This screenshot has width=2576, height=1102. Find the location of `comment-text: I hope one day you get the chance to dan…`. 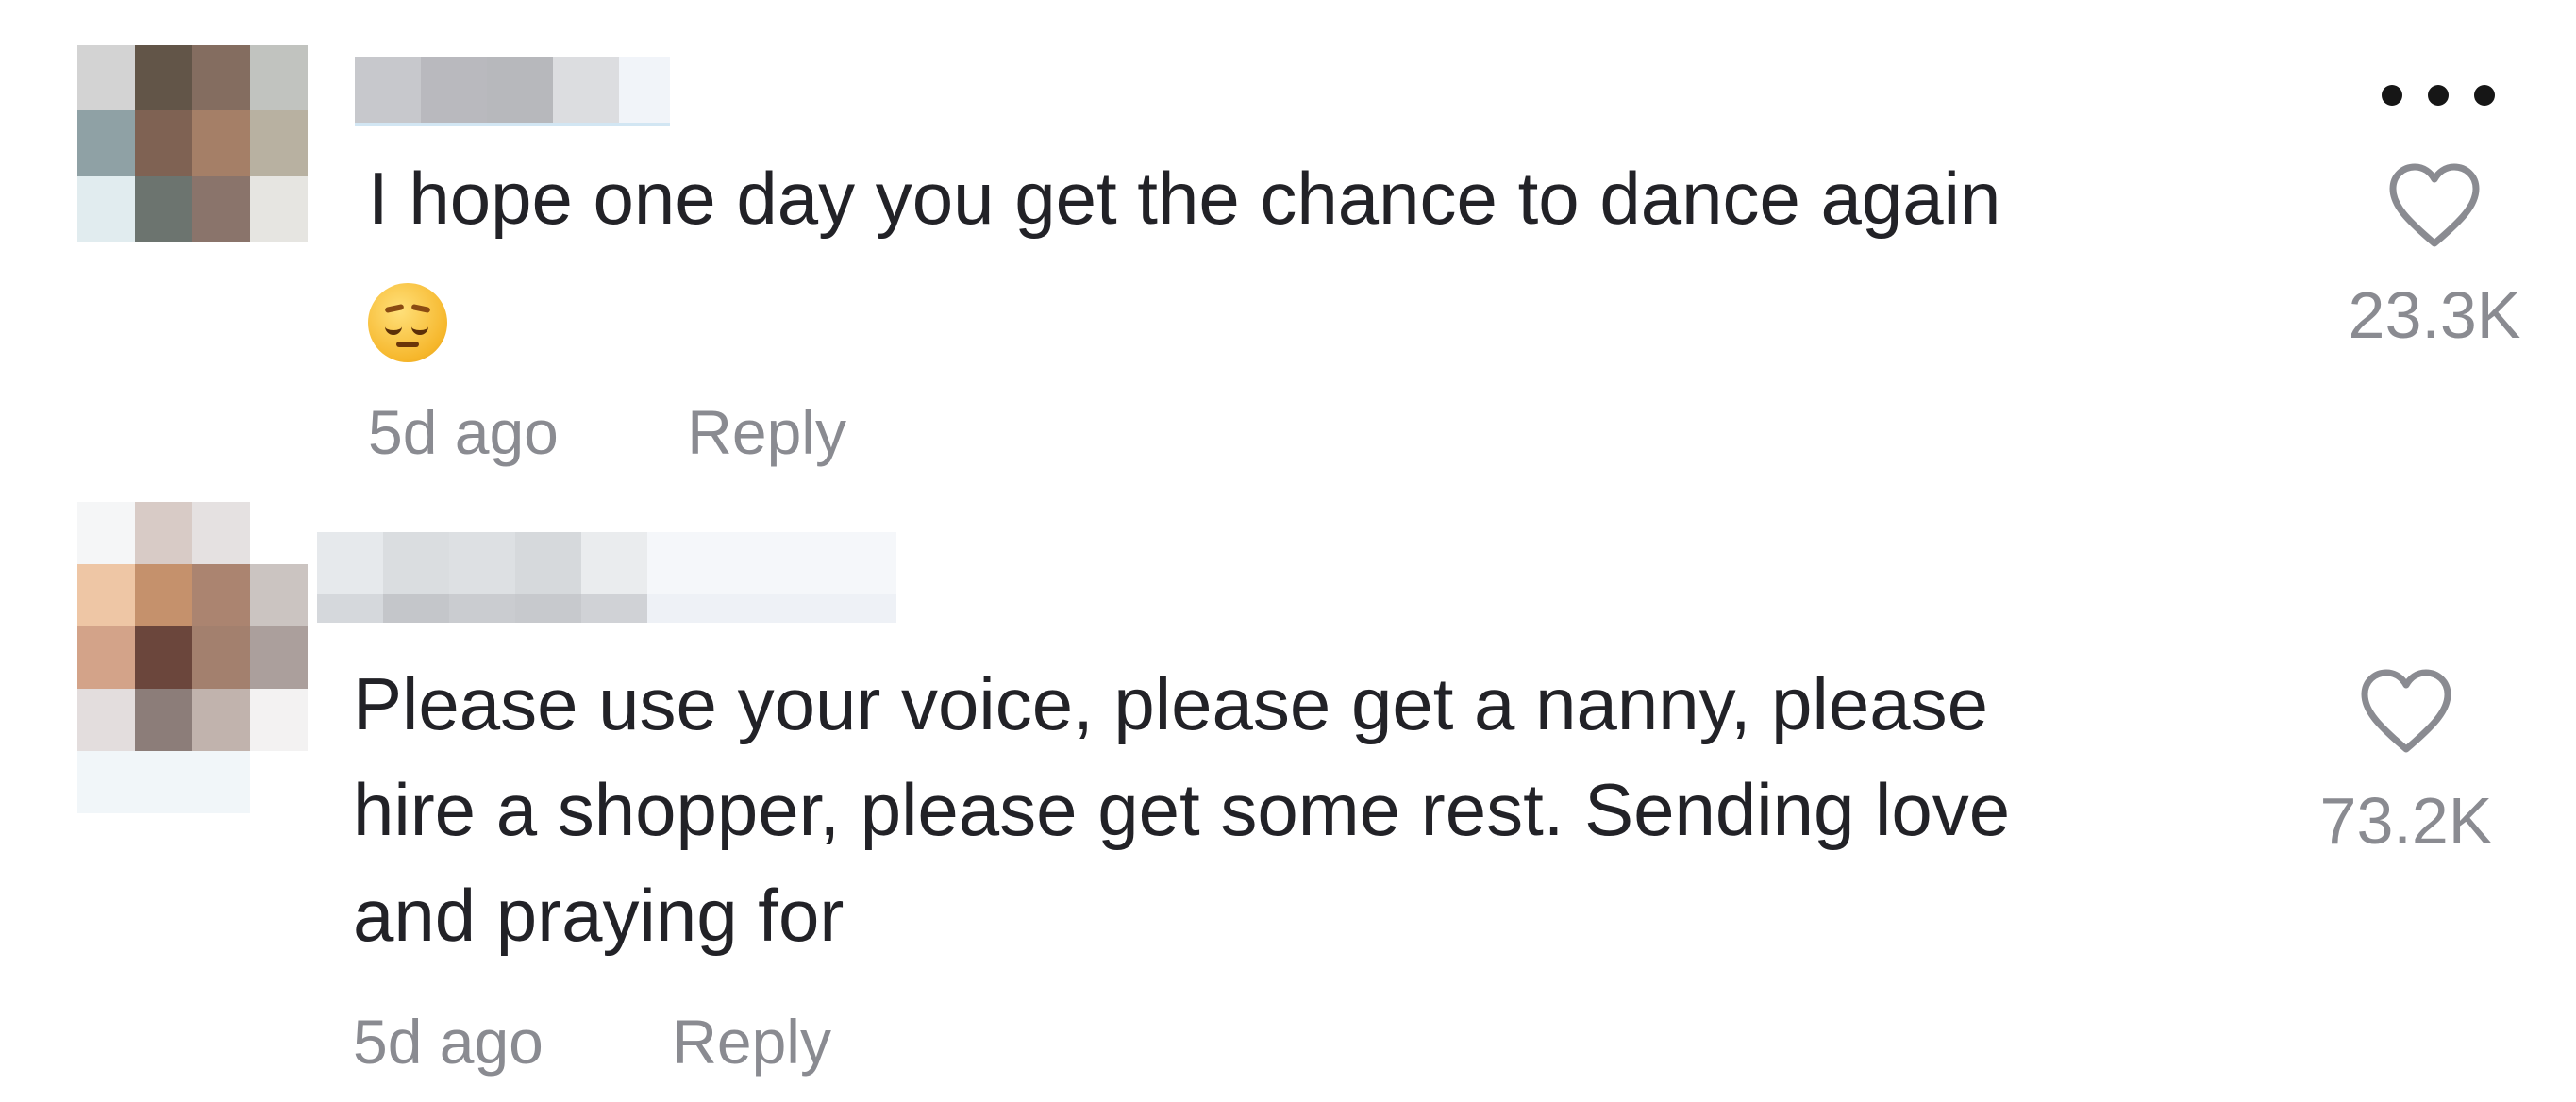

comment-text: I hope one day you get the chance to dan… is located at coordinates (1184, 257).